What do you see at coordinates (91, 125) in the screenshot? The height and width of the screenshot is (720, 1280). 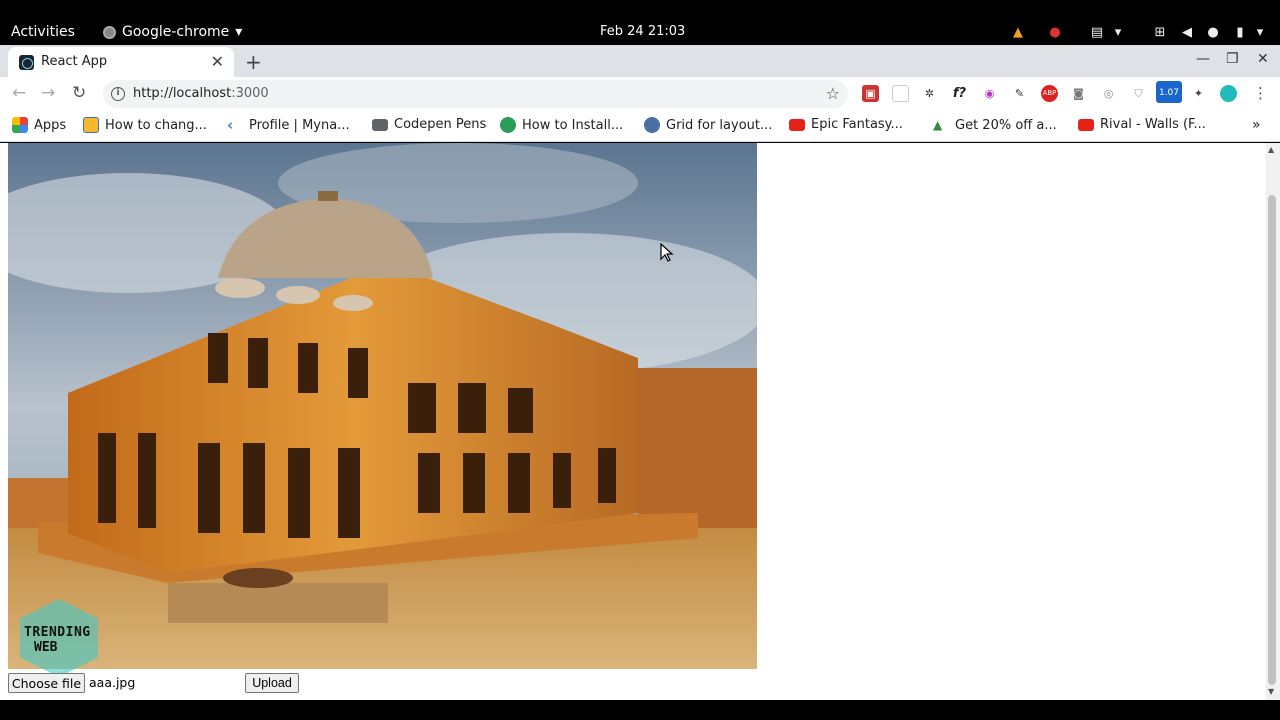 I see `linux-icon` at bounding box center [91, 125].